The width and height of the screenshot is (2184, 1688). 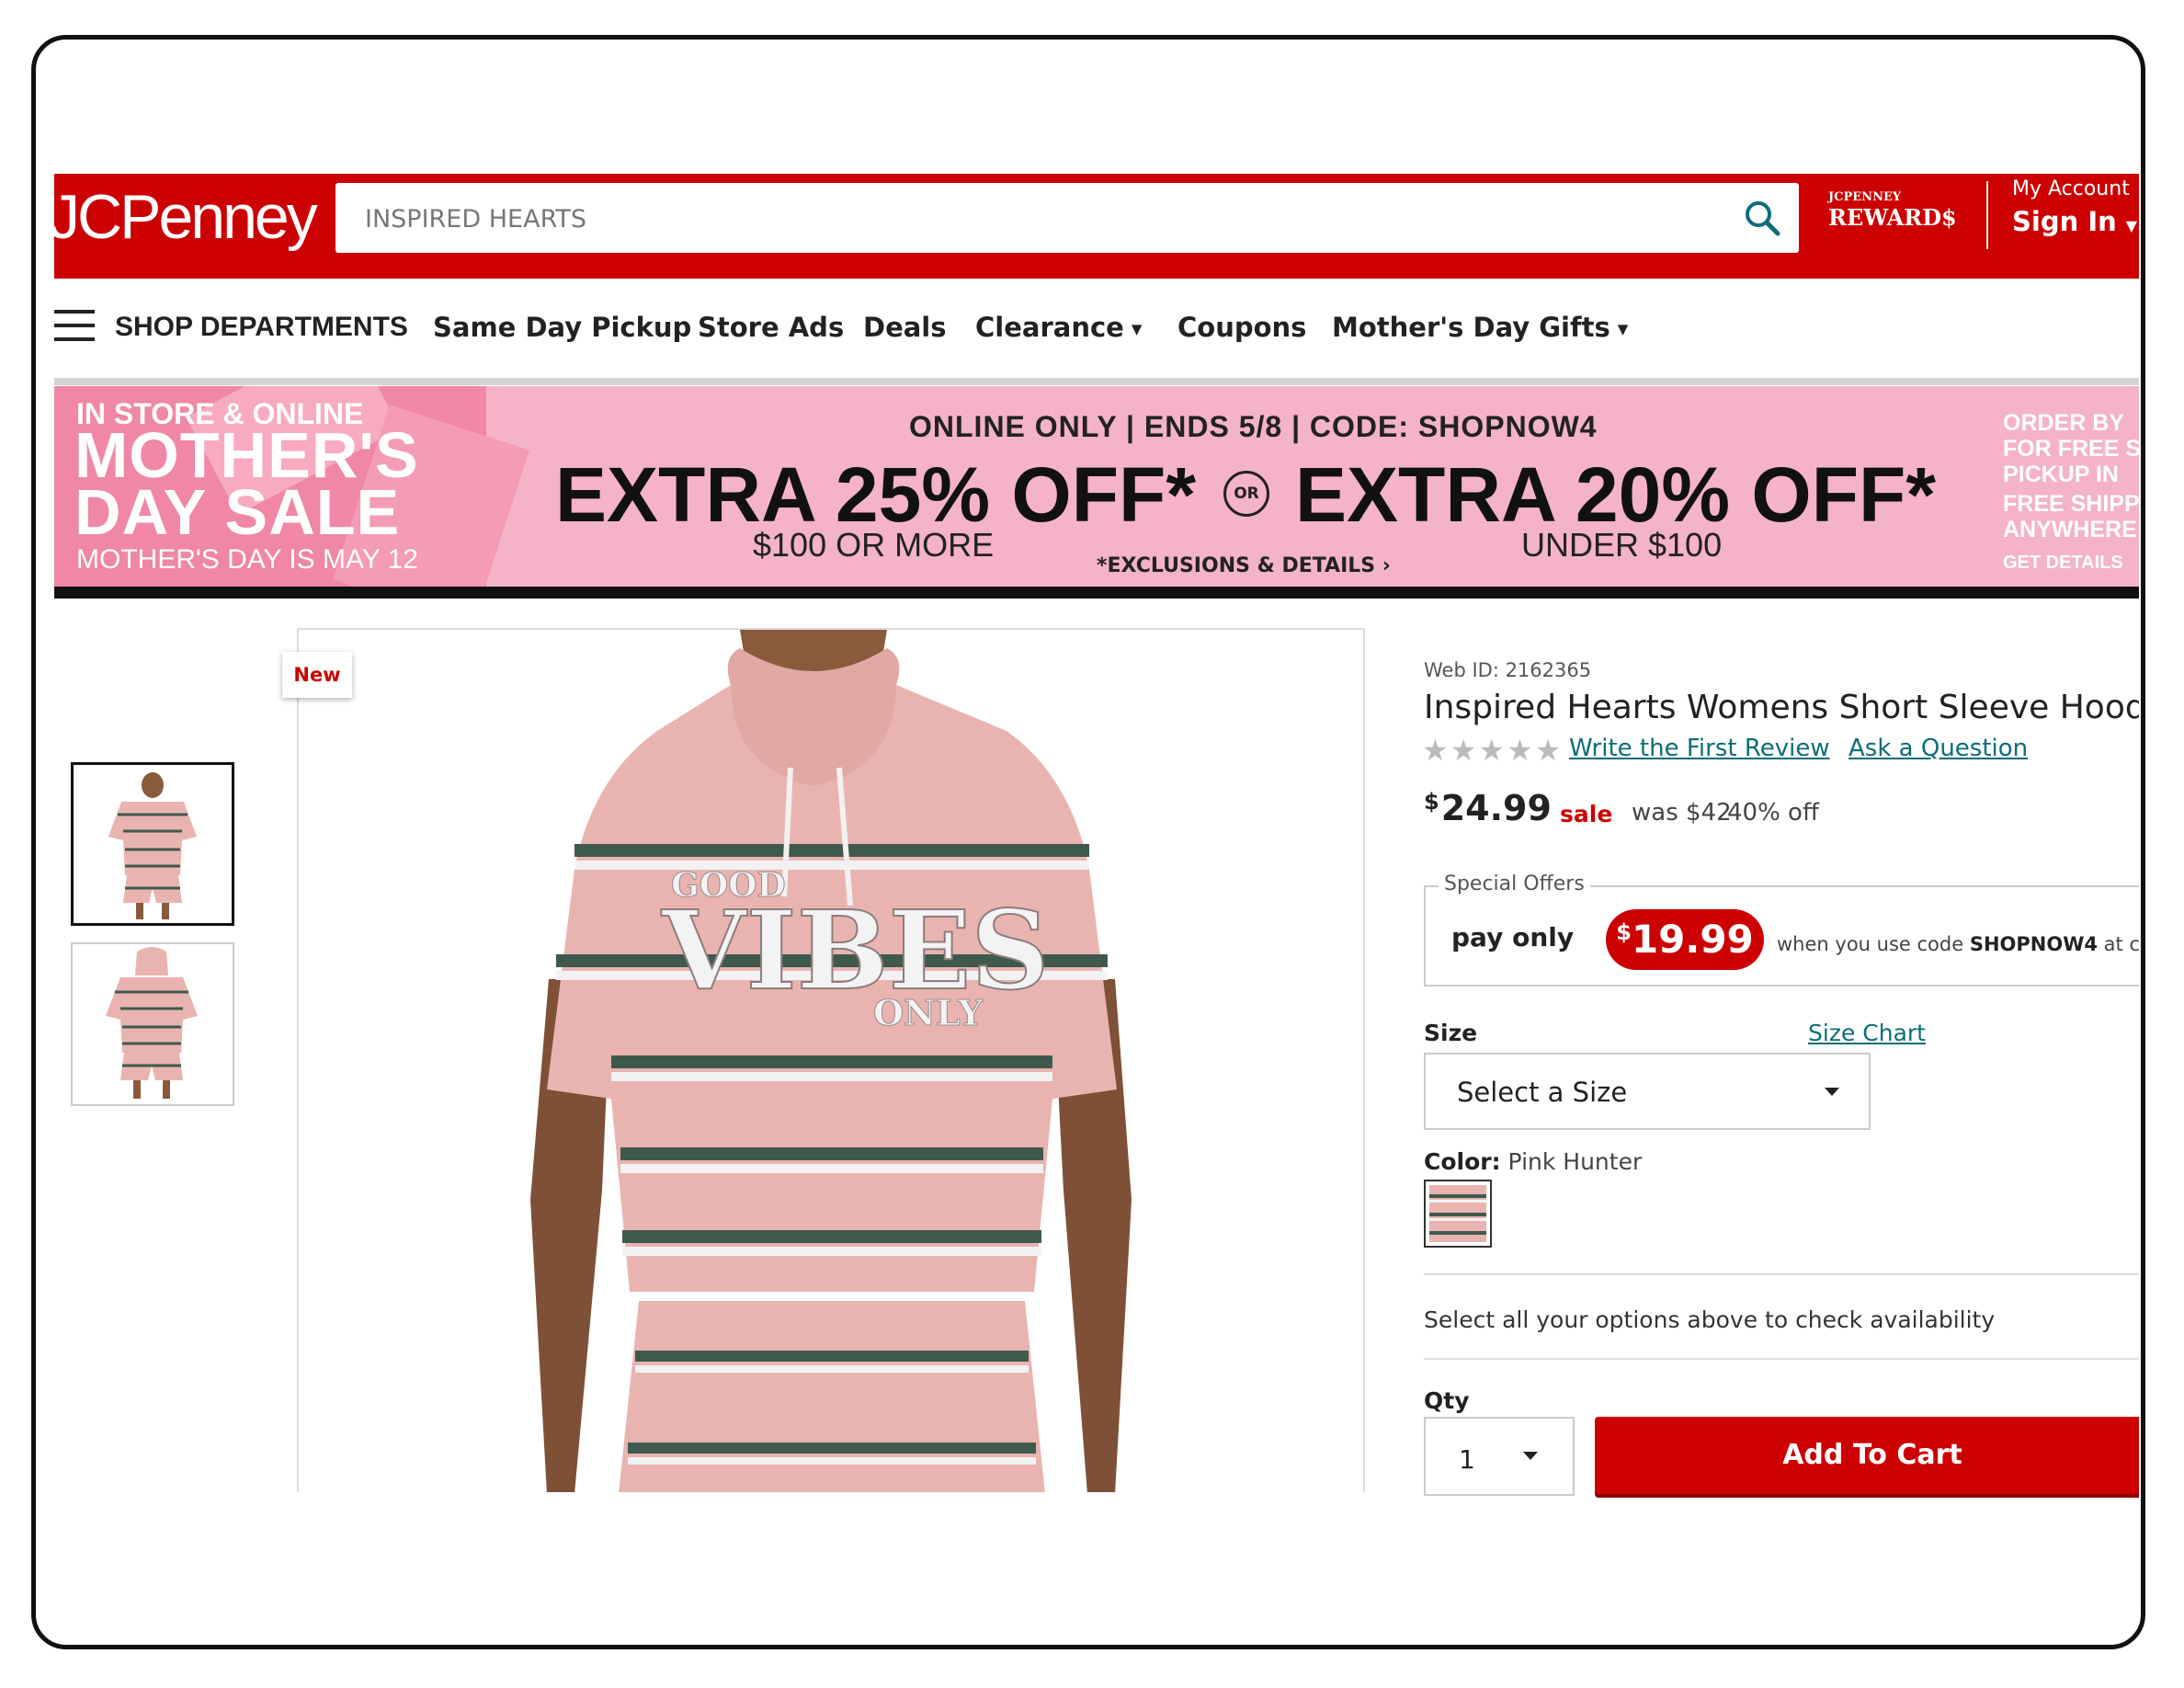 I want to click on account-menu: My Account Sign In ▼, so click(x=2074, y=207).